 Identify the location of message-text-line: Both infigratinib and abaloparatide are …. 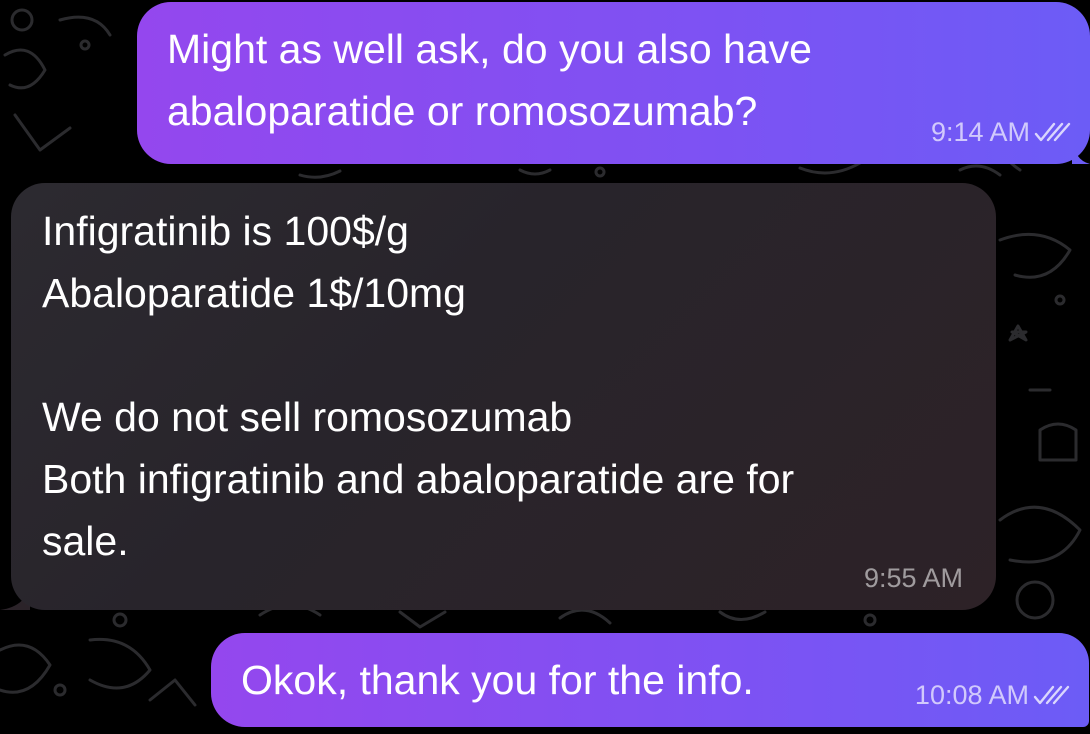
(418, 479).